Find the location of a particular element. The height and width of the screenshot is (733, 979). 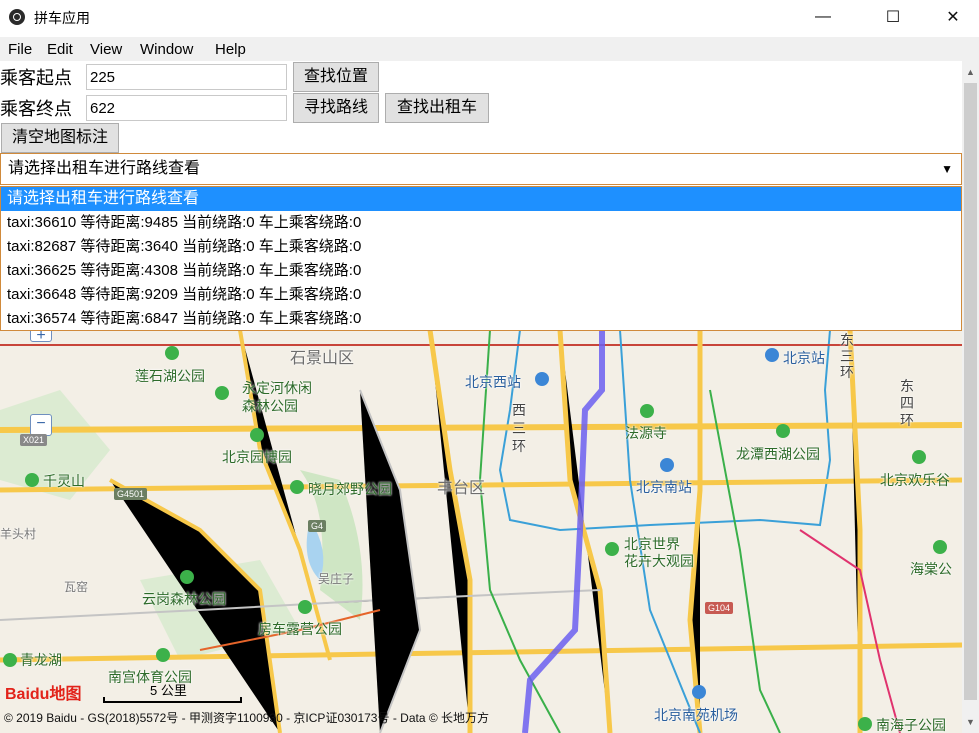

close-button: ✕ is located at coordinates (953, 17).